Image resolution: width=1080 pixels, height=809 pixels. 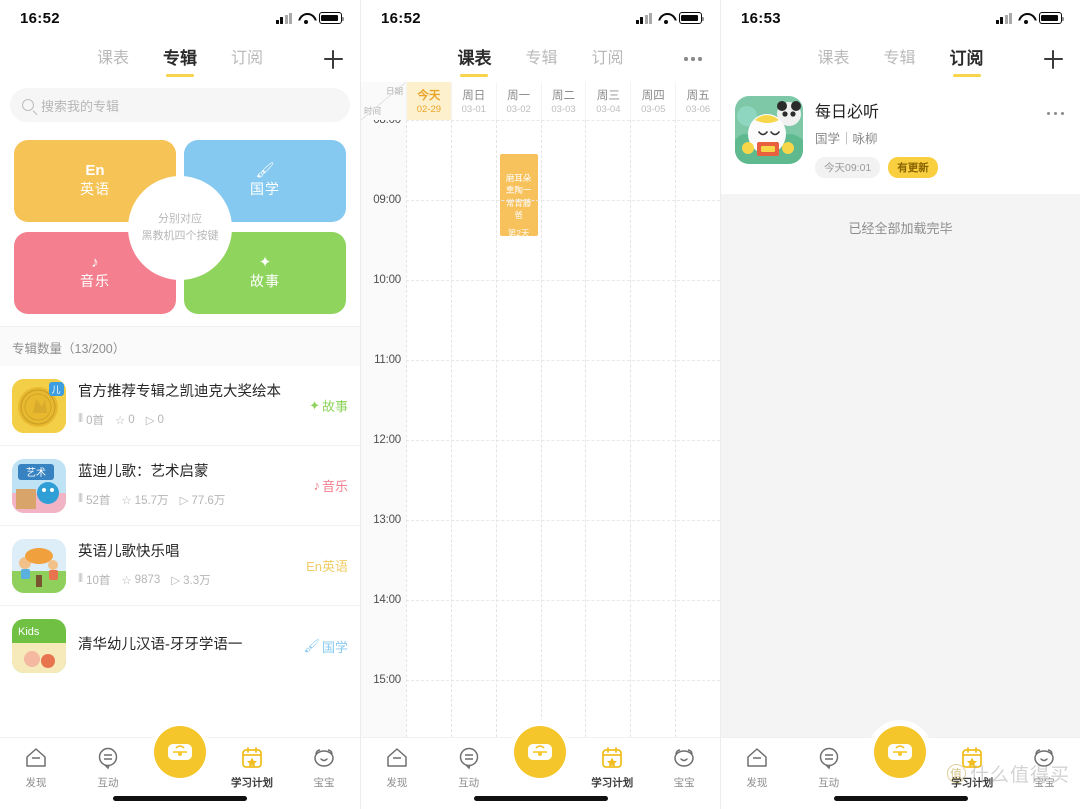 I want to click on plus-icon, so click(x=1053, y=59).